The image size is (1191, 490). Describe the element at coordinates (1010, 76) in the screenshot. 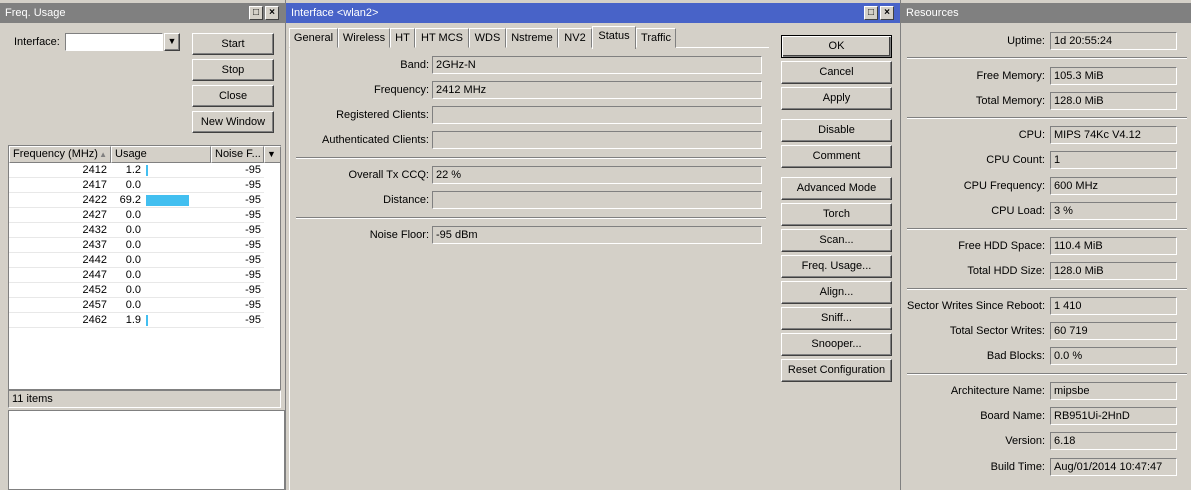

I see `free-memory-label: Free Memory:` at that location.